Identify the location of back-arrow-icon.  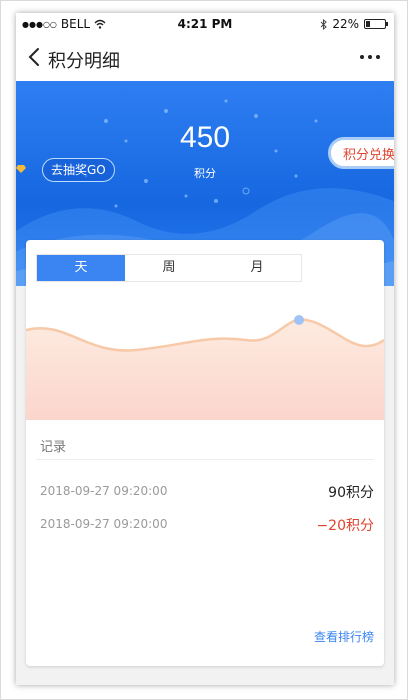
(35, 57).